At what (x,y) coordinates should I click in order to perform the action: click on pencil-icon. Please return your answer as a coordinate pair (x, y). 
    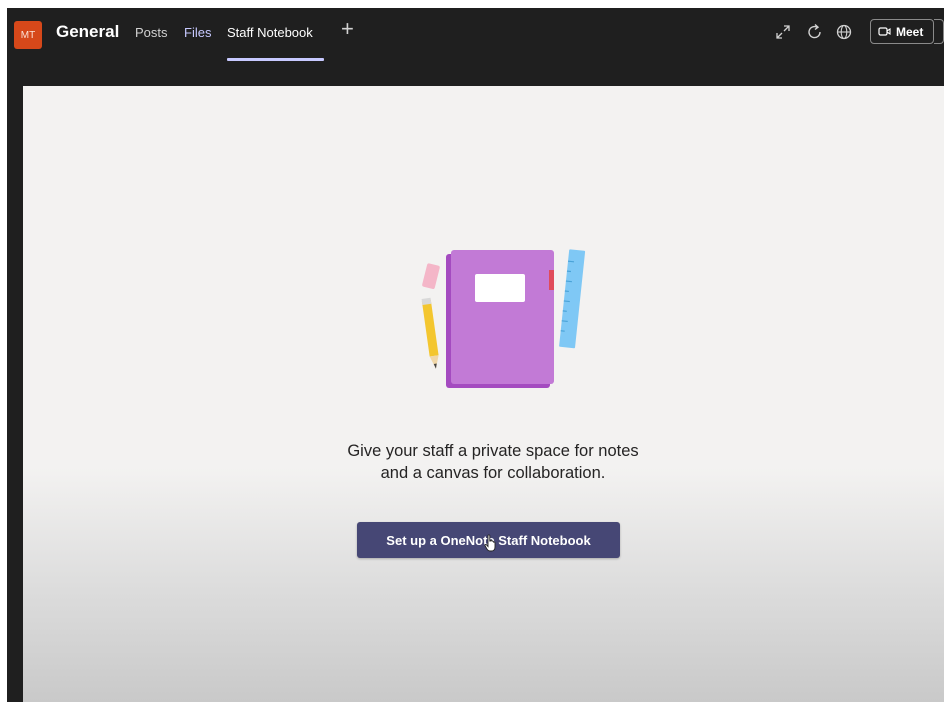
    Looking at the image, I should click on (430, 333).